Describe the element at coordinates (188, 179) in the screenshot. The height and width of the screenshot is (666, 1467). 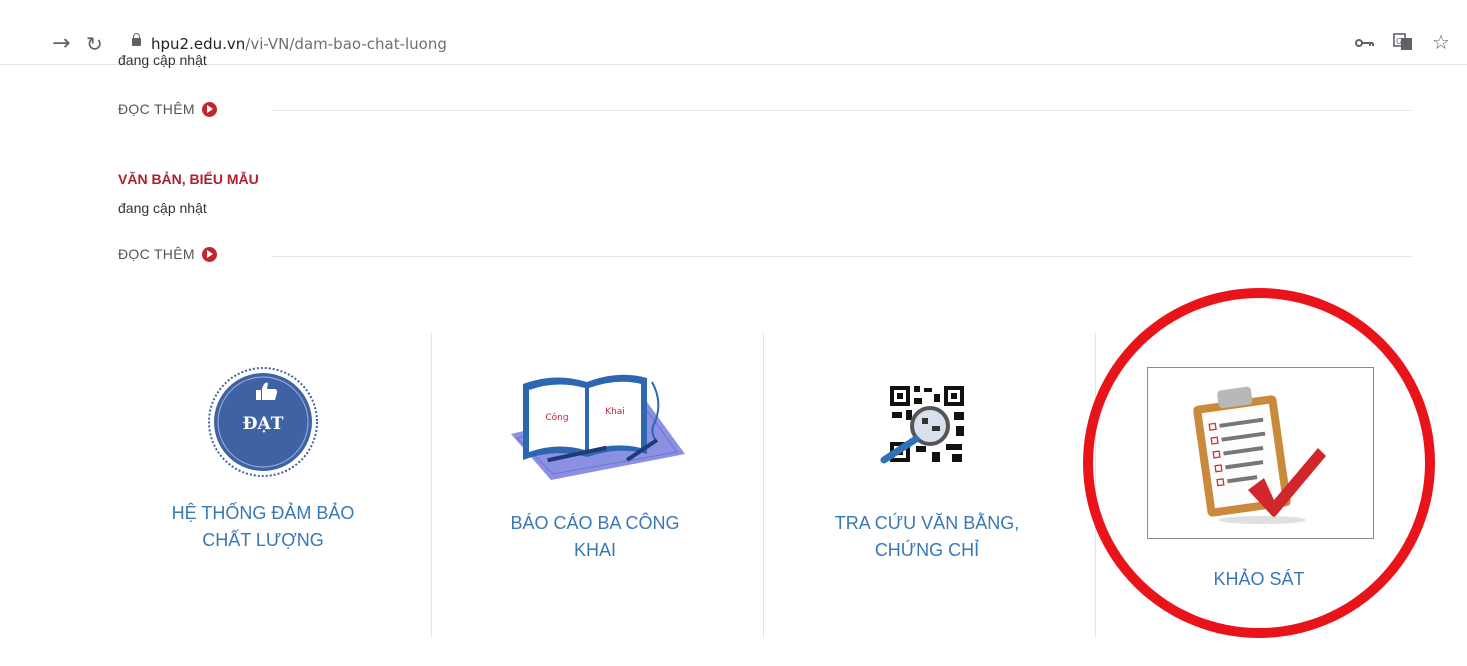
I see `section-title: VĂN BẢN, BIỂU MẪU` at that location.